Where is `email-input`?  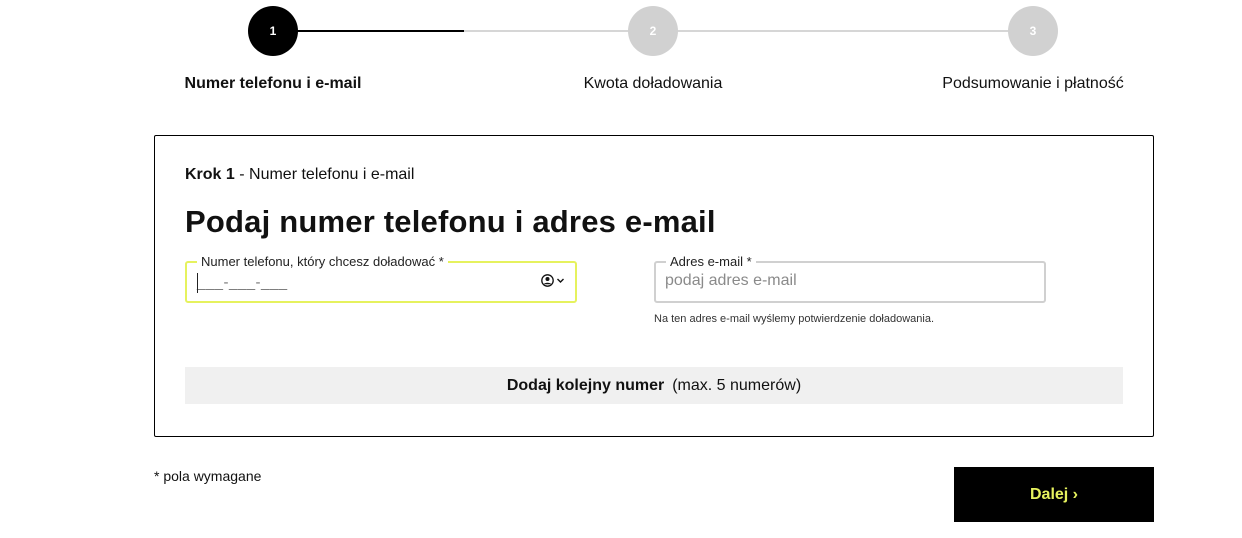 email-input is located at coordinates (815, 281).